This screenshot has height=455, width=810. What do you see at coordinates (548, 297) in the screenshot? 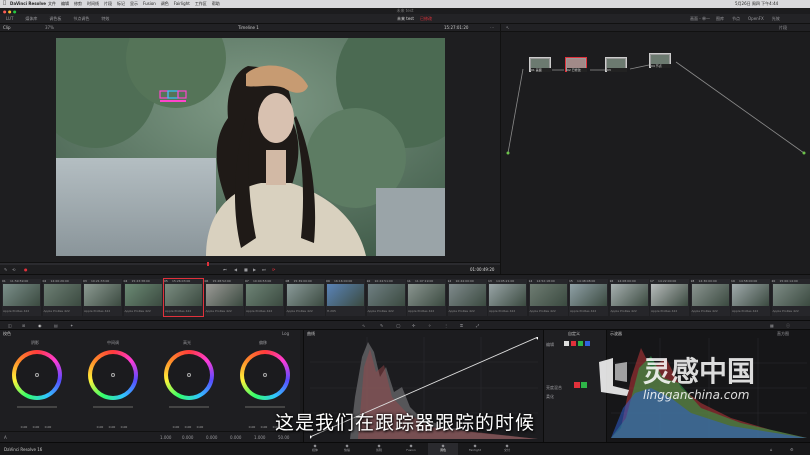
I see `clip-thumbnail: 14 14:52:18:00 Apple ProRes 422` at bounding box center [548, 297].